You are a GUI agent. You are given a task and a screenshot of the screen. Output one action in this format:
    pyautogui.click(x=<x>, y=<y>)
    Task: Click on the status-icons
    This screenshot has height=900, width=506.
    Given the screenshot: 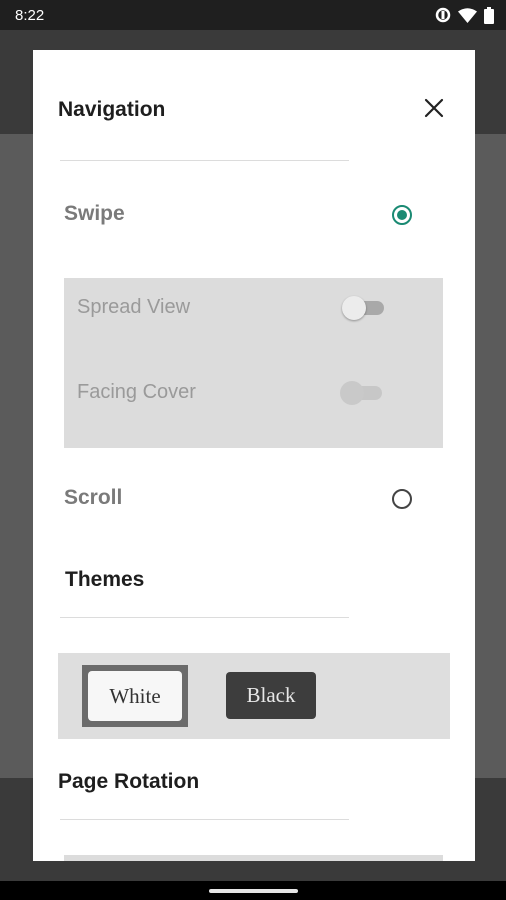 What is the action you would take?
    pyautogui.click(x=464, y=15)
    